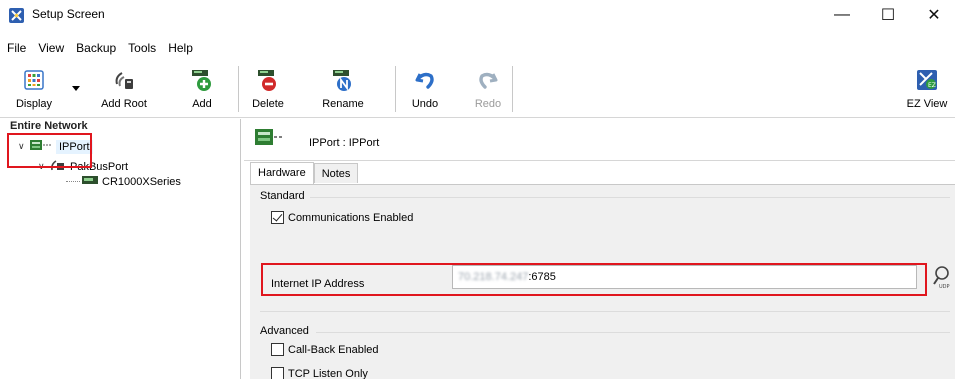  I want to click on redo-label: Redo, so click(488, 104).